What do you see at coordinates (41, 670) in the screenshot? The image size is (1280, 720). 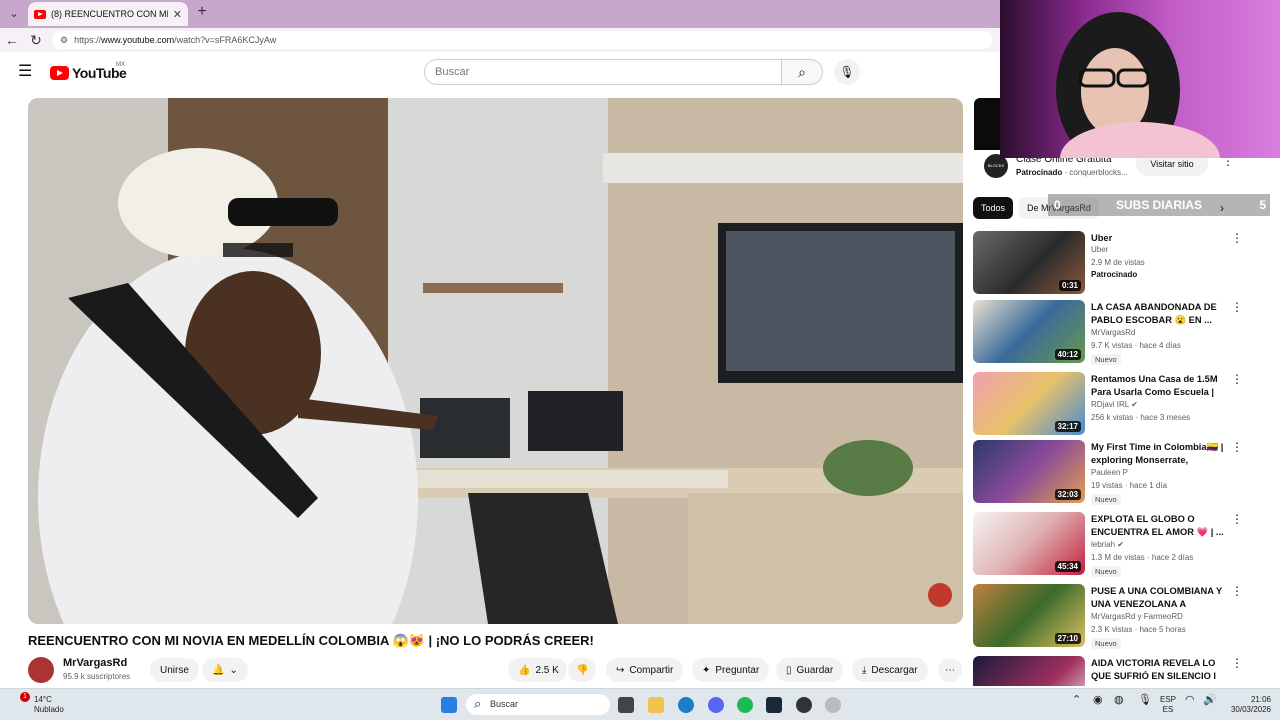 I see `channel-avatar` at bounding box center [41, 670].